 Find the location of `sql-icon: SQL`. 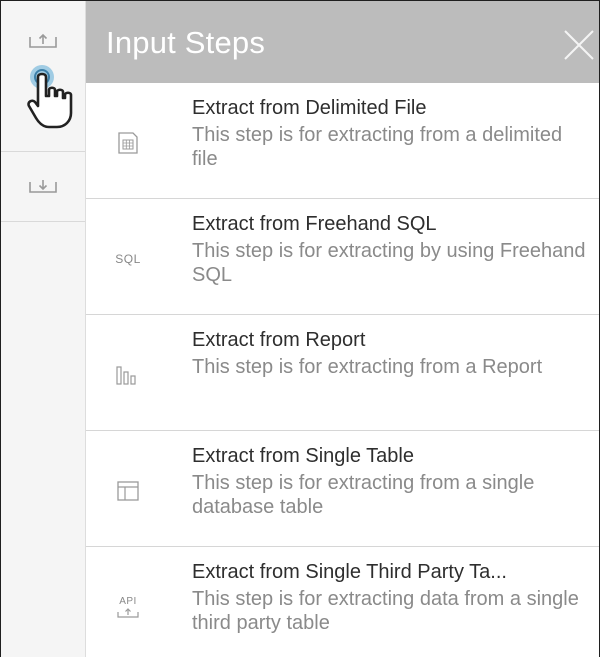

sql-icon: SQL is located at coordinates (128, 259).